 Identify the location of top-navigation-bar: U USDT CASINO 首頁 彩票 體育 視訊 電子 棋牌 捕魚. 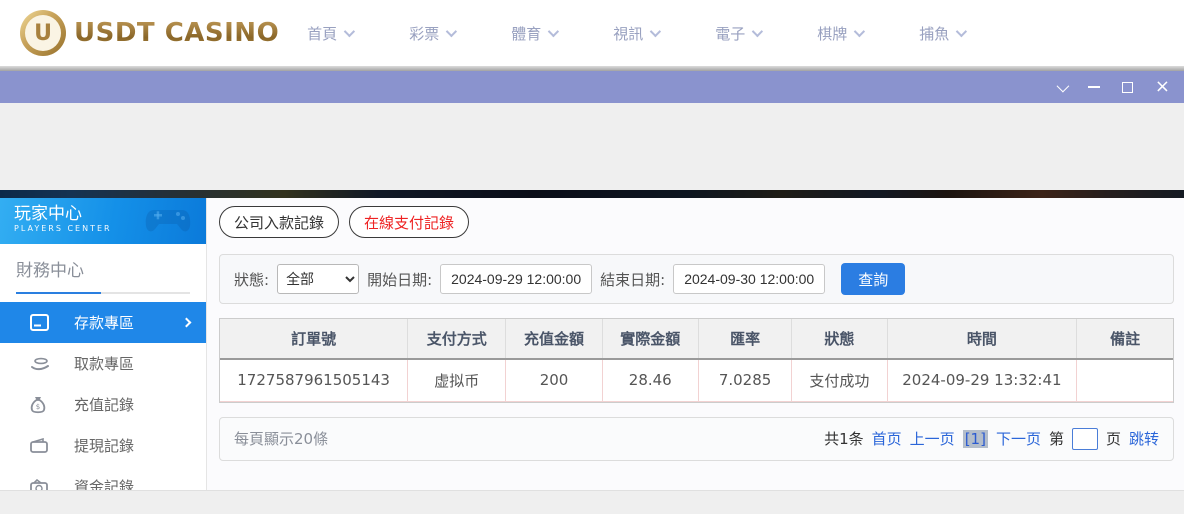
(592, 33).